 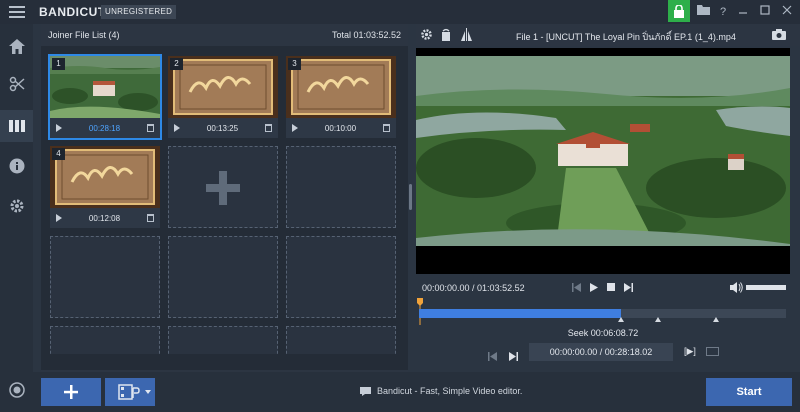 I want to click on mark-start-icon, so click(x=492, y=357).